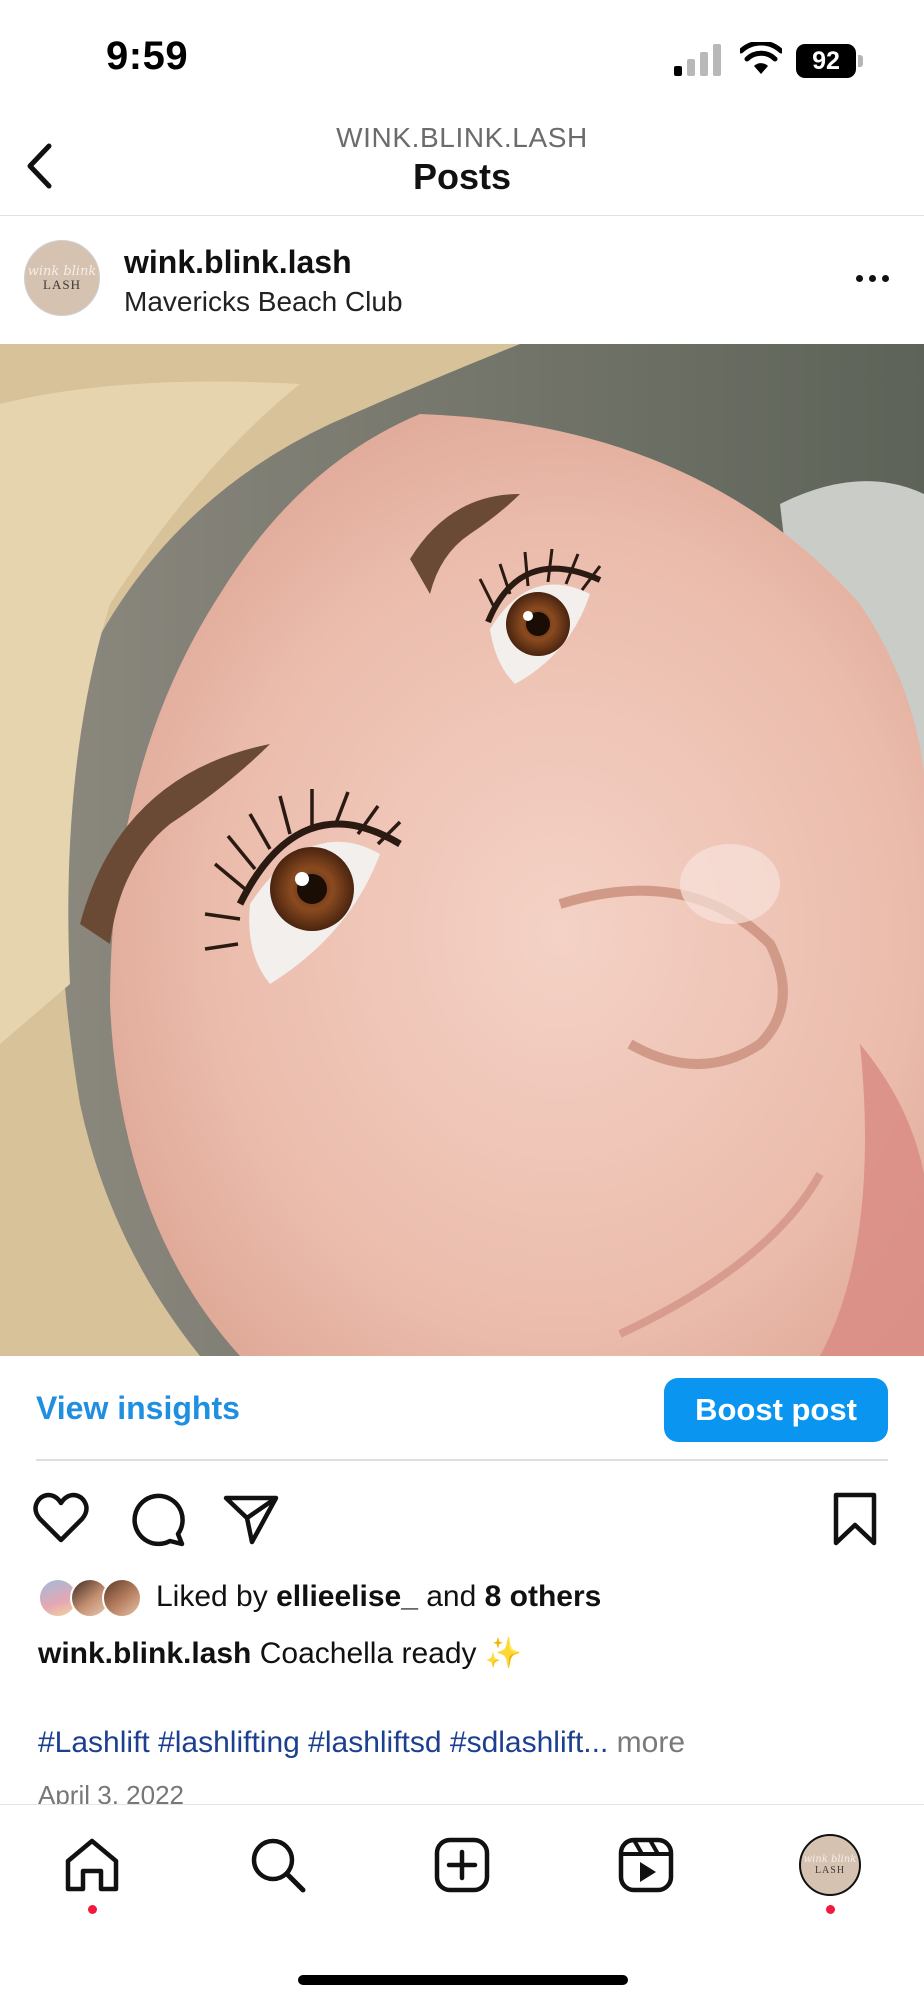 The image size is (924, 2000). I want to click on caption-username: wink.blink.lash, so click(144, 1653).